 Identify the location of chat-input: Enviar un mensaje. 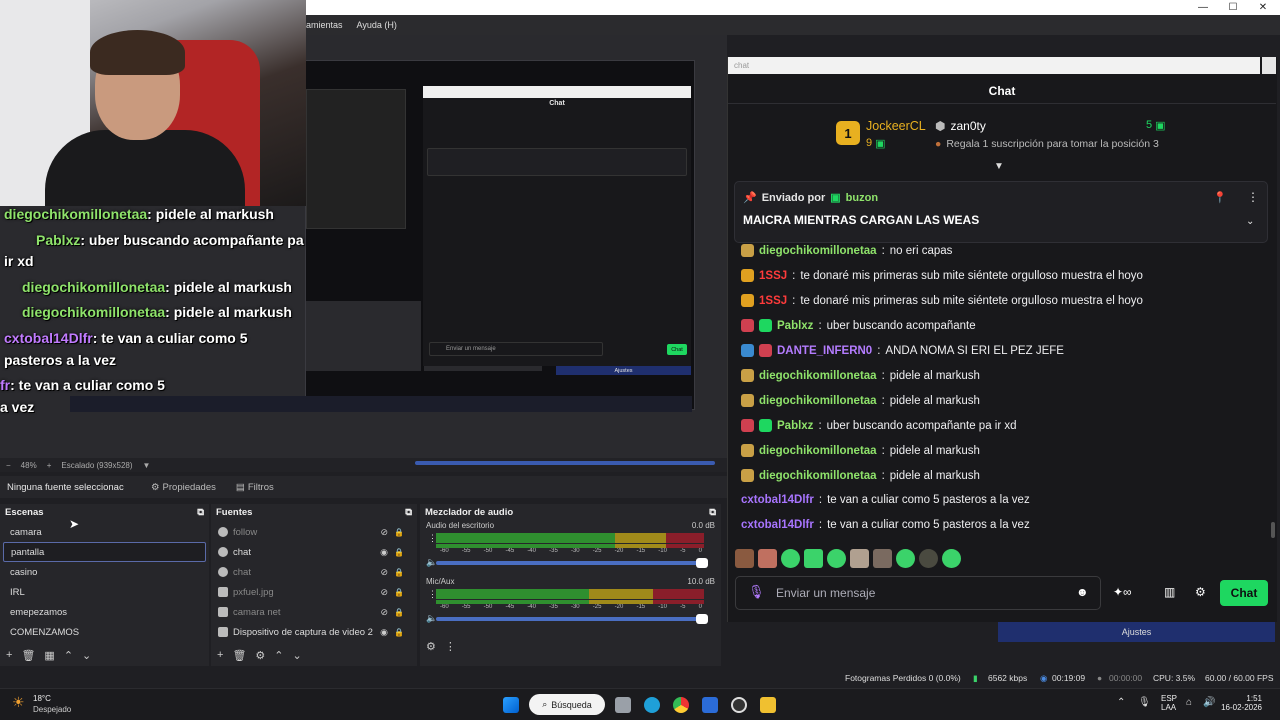
(918, 593).